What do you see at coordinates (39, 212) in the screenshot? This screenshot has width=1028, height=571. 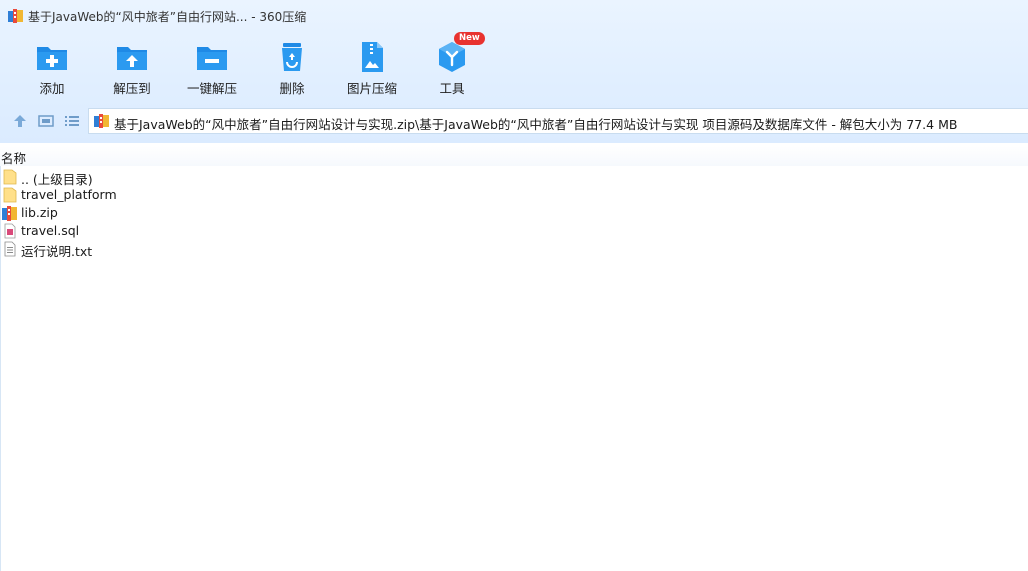 I see `file-name: lib.zip` at bounding box center [39, 212].